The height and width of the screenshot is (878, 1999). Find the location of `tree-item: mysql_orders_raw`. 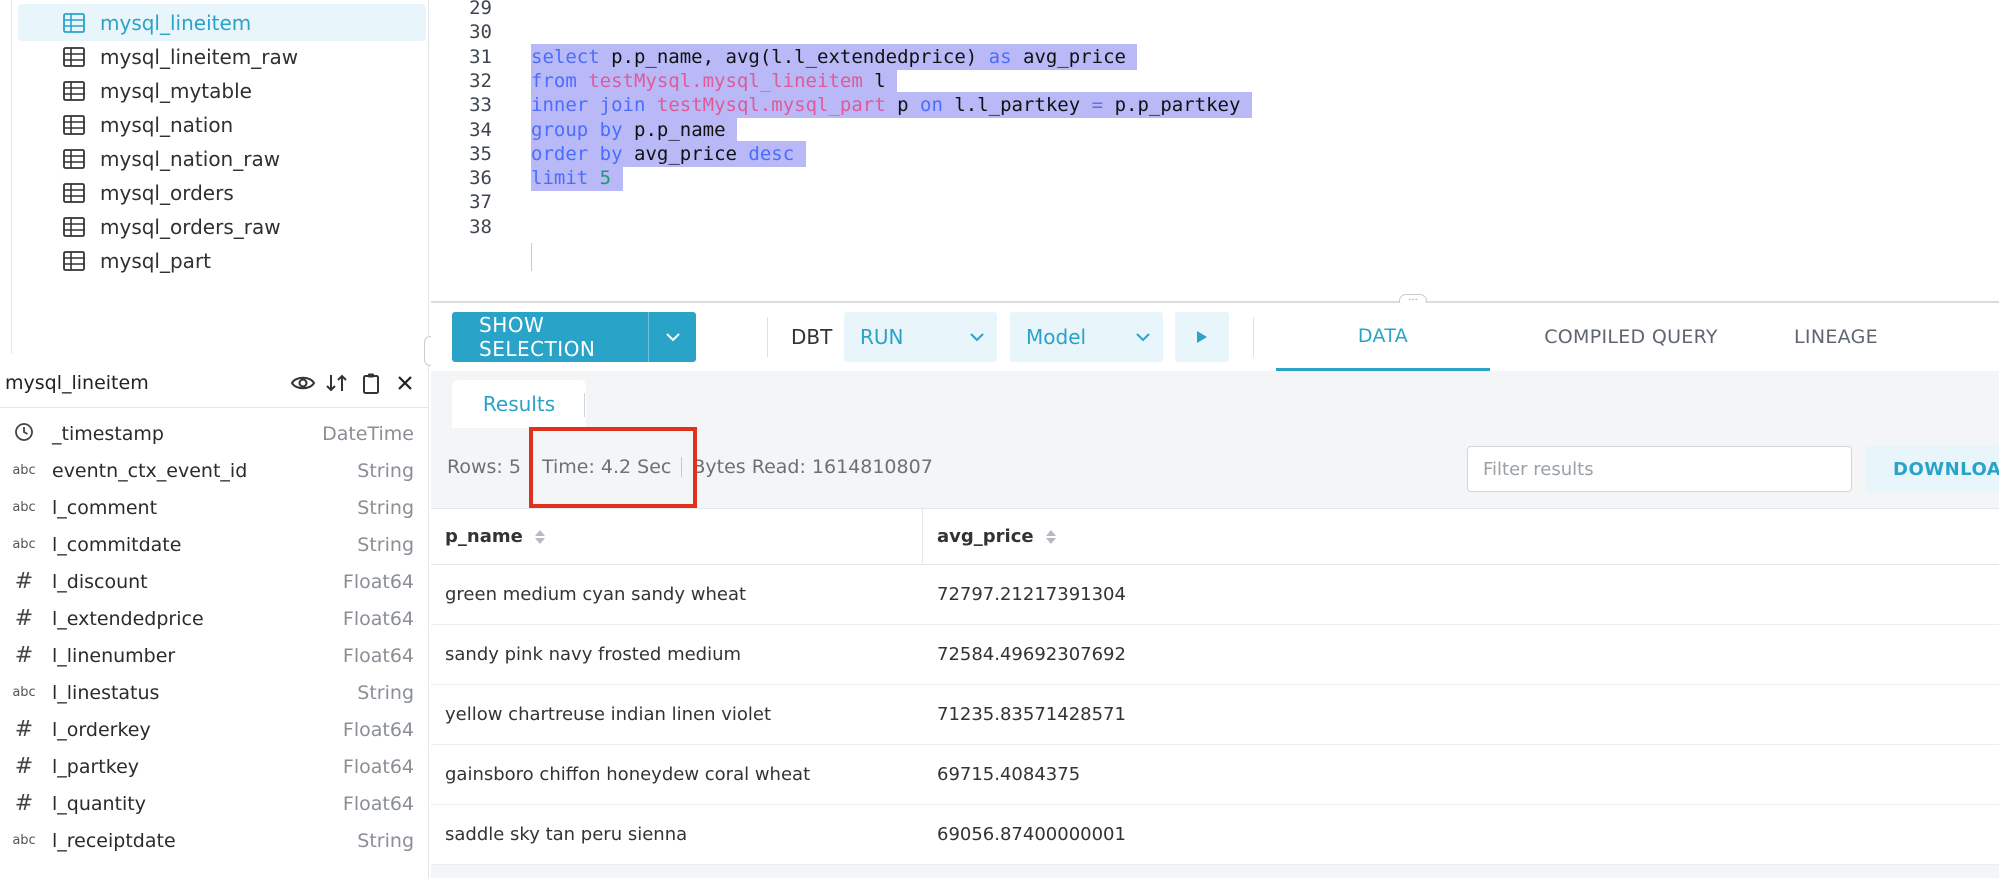

tree-item: mysql_orders_raw is located at coordinates (222, 226).